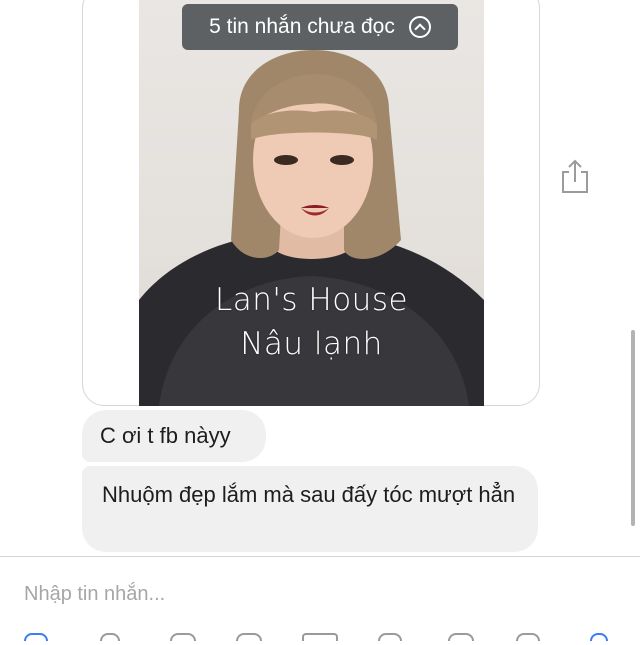 This screenshot has height=645, width=640. Describe the element at coordinates (309, 494) in the screenshot. I see `message-text: Nhuộm đẹp lắm mà sau đấy tóc mượt hẳn` at that location.